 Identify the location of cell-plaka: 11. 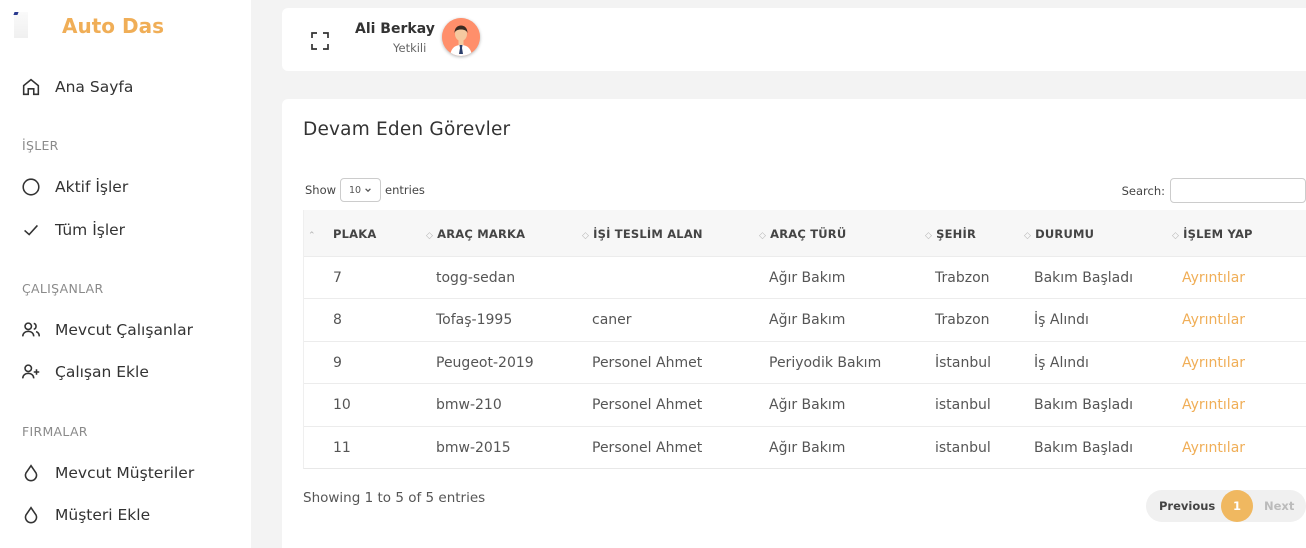
(342, 447).